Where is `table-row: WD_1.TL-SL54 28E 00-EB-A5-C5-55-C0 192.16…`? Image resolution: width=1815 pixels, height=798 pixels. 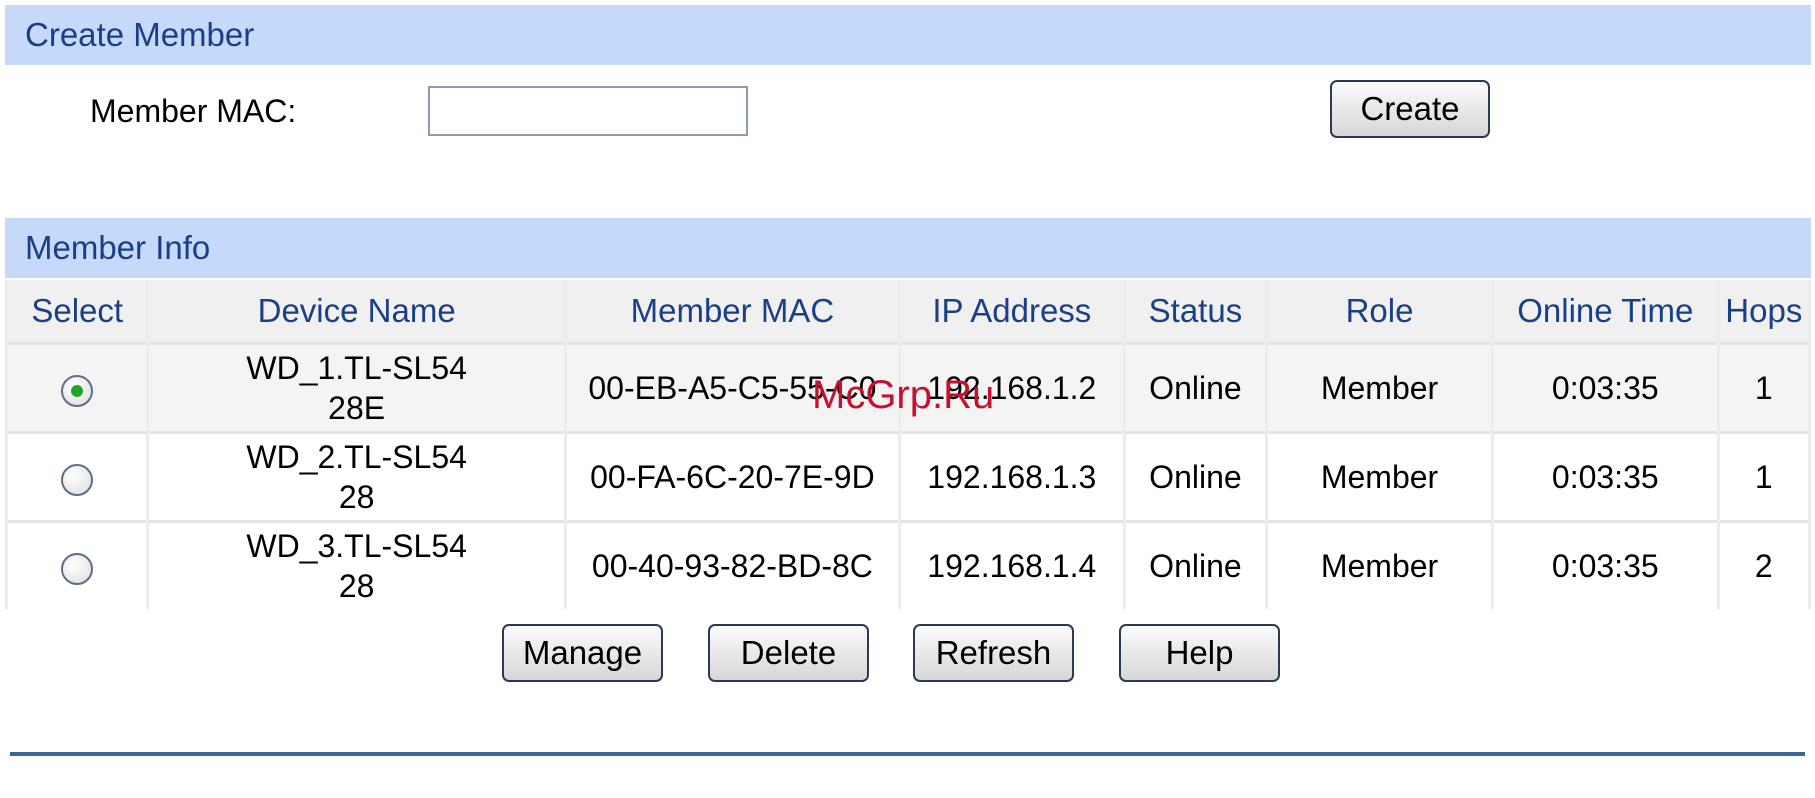
table-row: WD_1.TL-SL54 28E 00-EB-A5-C5-55-C0 192.16… is located at coordinates (908, 386).